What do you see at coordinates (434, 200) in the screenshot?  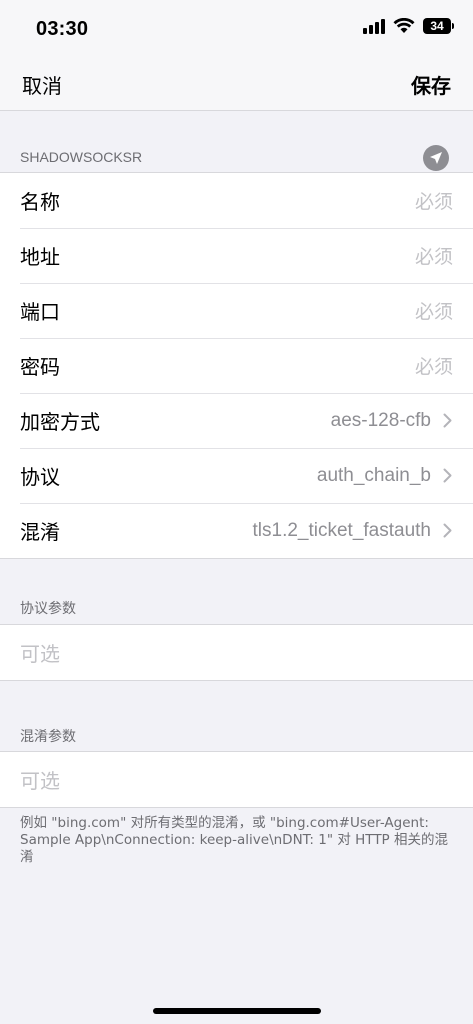 I see `name-input: 必须` at bounding box center [434, 200].